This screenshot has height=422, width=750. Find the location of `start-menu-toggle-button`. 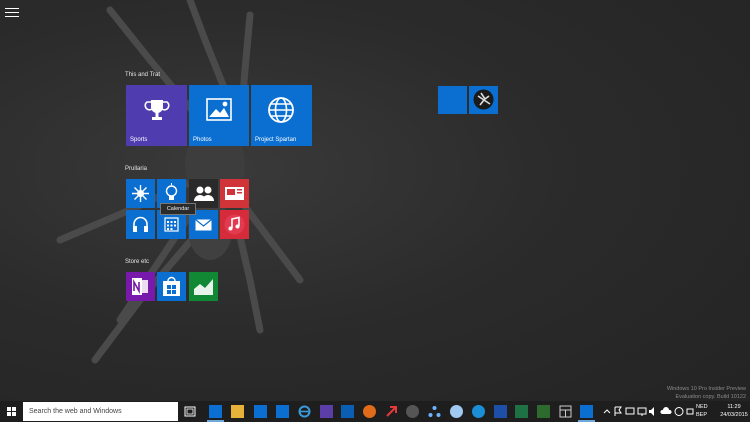

start-menu-toggle-button is located at coordinates (12, 12).